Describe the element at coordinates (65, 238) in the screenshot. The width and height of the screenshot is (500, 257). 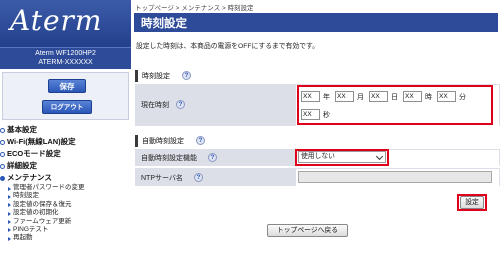
I see `nav-item-reboot: 再起動` at that location.